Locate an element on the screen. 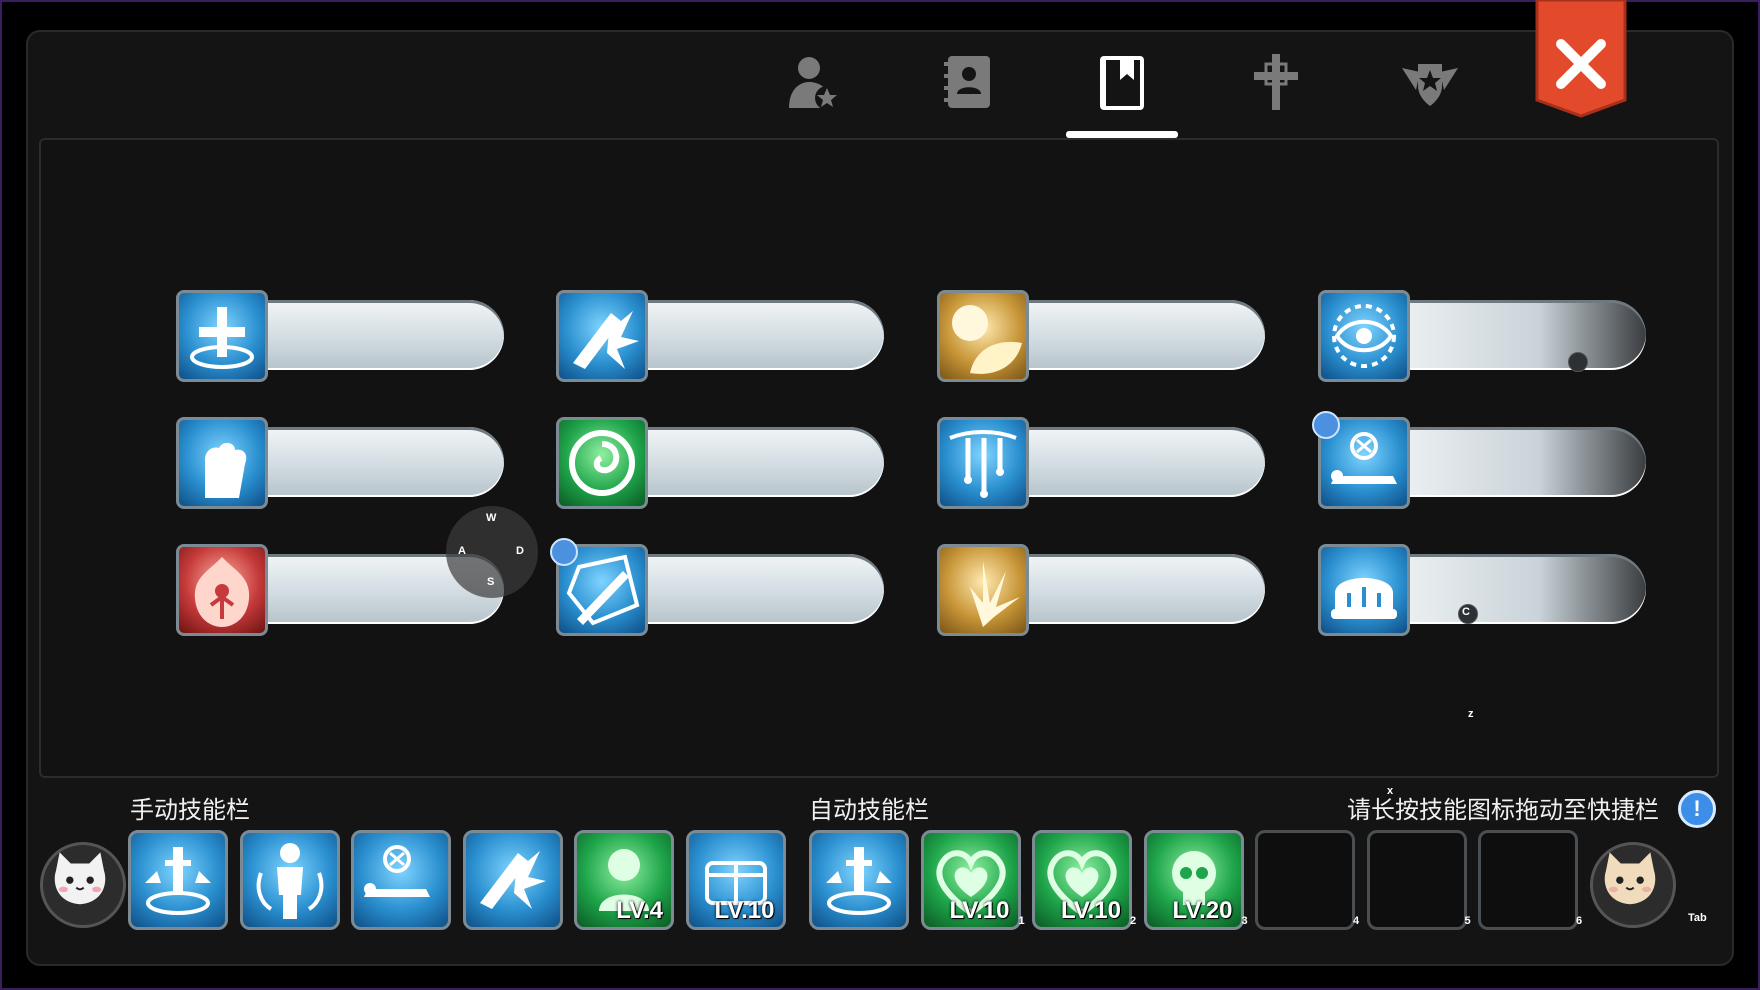  manual-bar-title: 手动技能栏 is located at coordinates (190, 810).